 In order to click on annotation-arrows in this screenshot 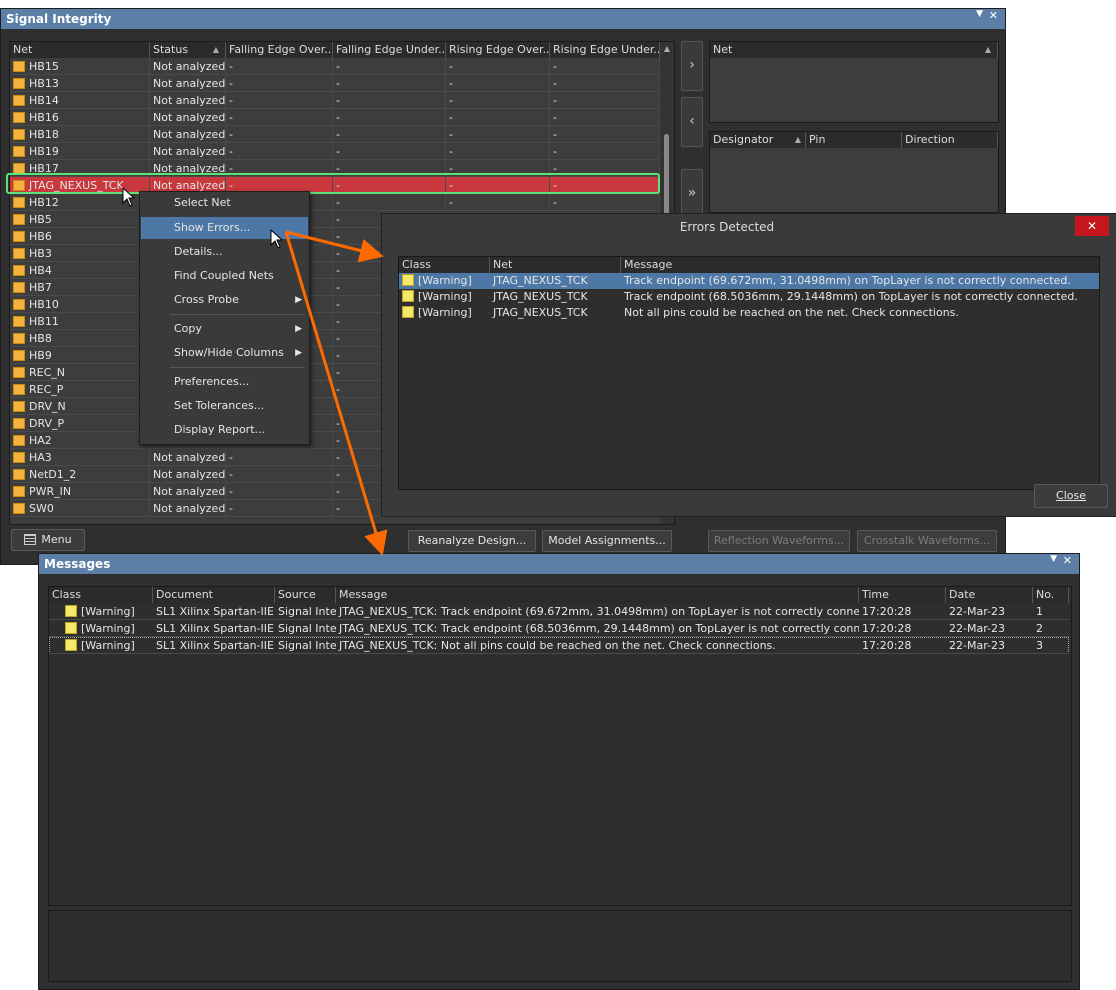, I will do `click(255, 371)`.